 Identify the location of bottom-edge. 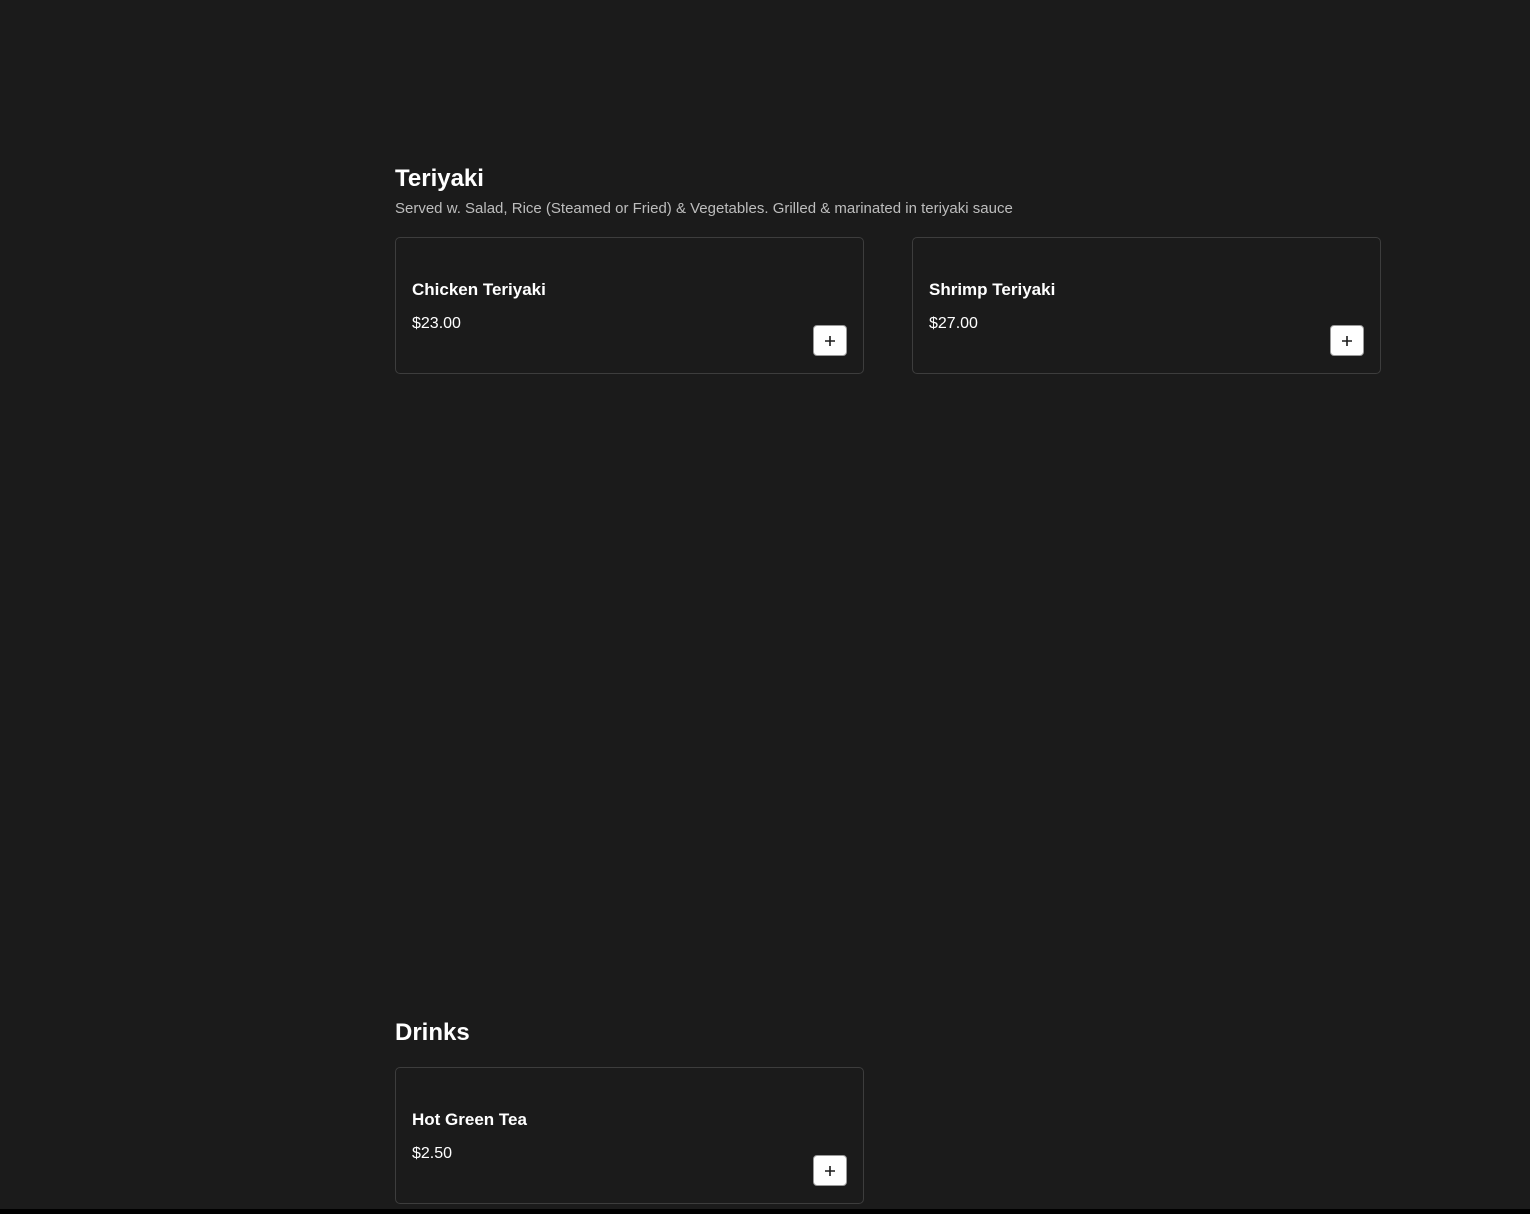
(765, 1211).